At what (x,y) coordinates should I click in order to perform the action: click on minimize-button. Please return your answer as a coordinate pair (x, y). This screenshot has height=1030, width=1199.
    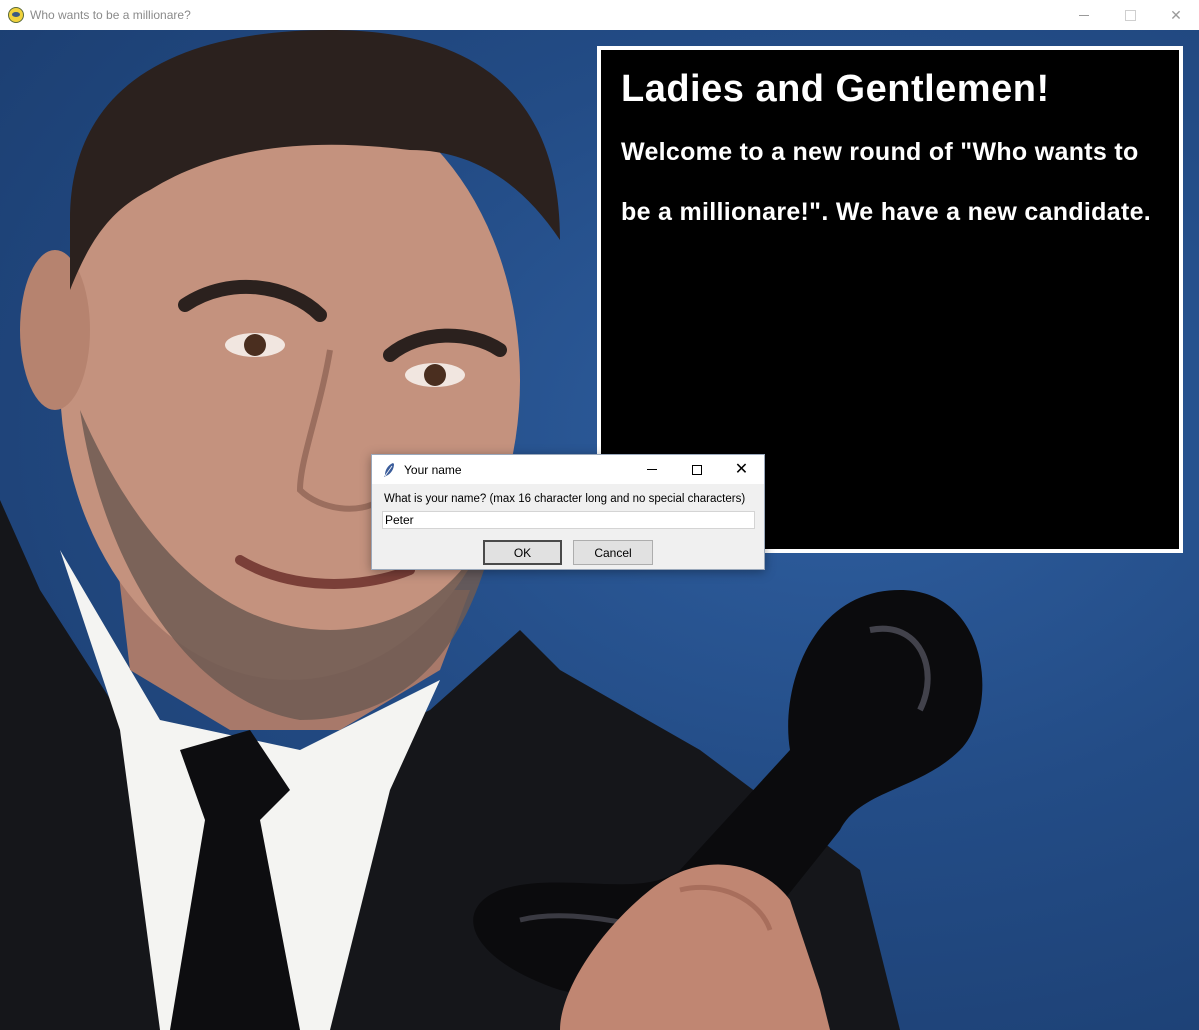
    Looking at the image, I should click on (1084, 15).